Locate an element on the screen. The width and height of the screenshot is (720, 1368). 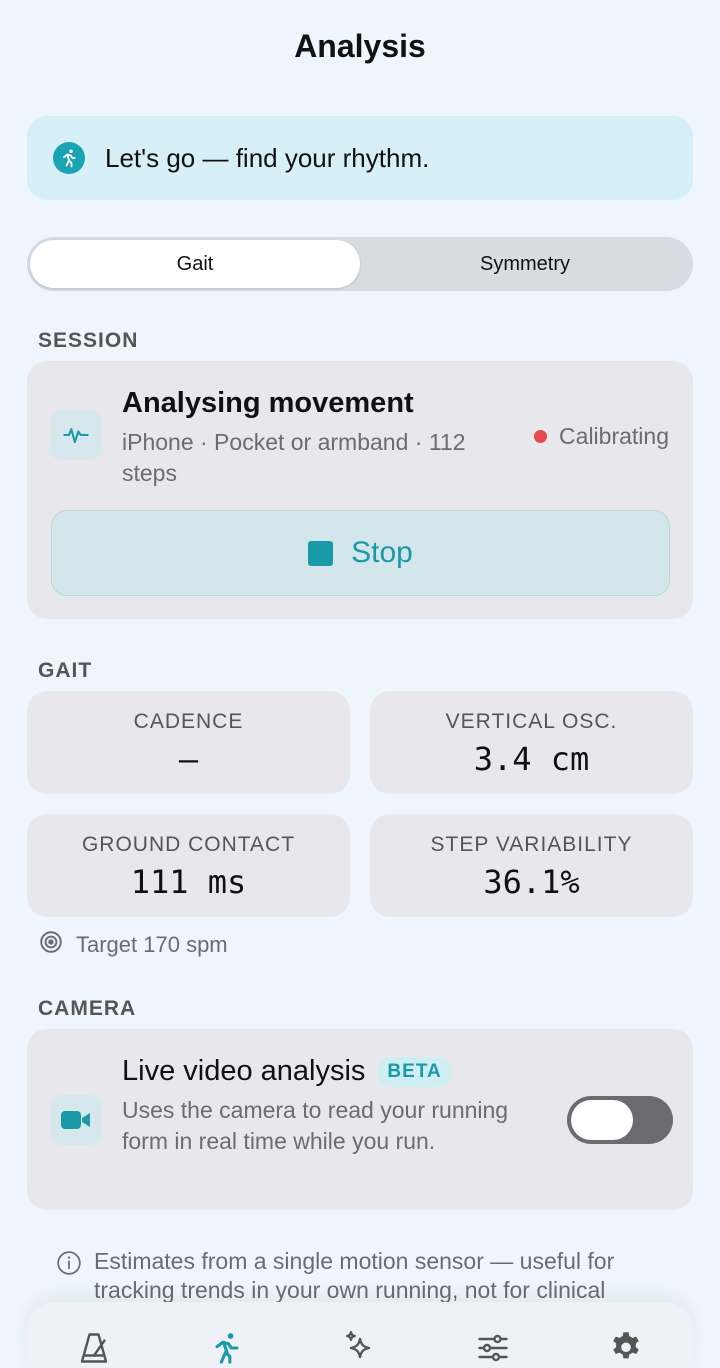
motivation-banner: Let's go — find your rhythm. is located at coordinates (360, 158).